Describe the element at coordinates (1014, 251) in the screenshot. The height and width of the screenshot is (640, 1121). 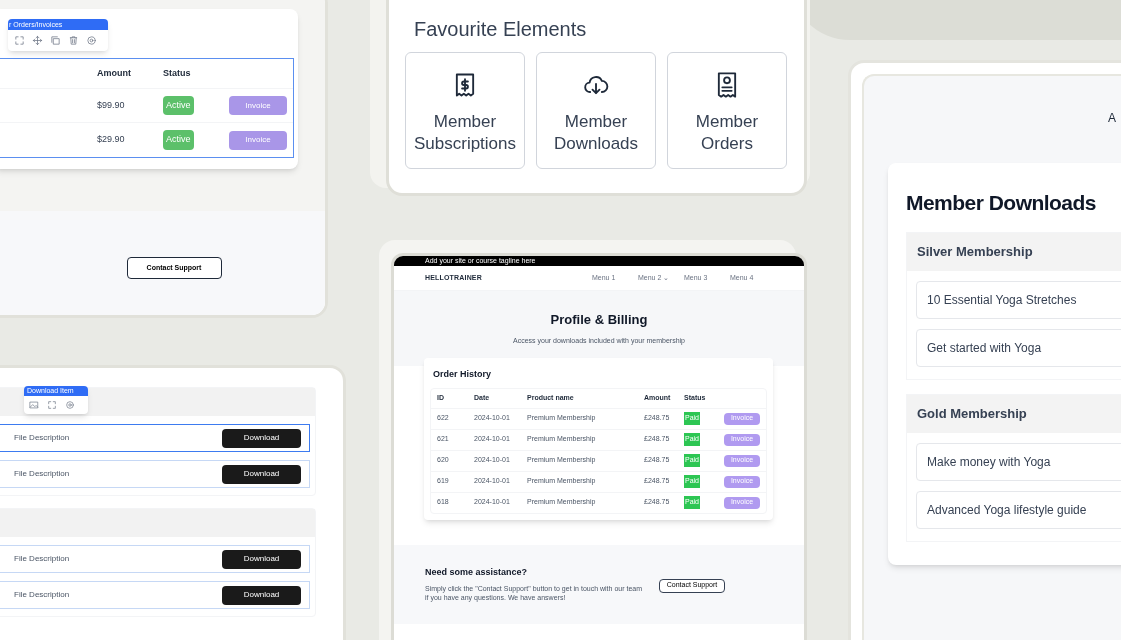
I see `group-header: Silver Membership` at that location.